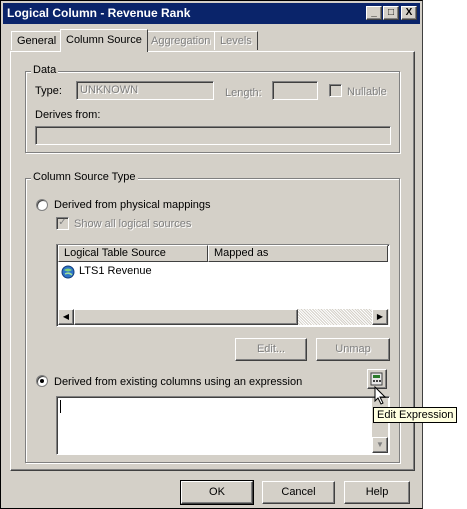 The height and width of the screenshot is (509, 467). Describe the element at coordinates (298, 253) in the screenshot. I see `column-header-mapped-as: Mapped as` at that location.